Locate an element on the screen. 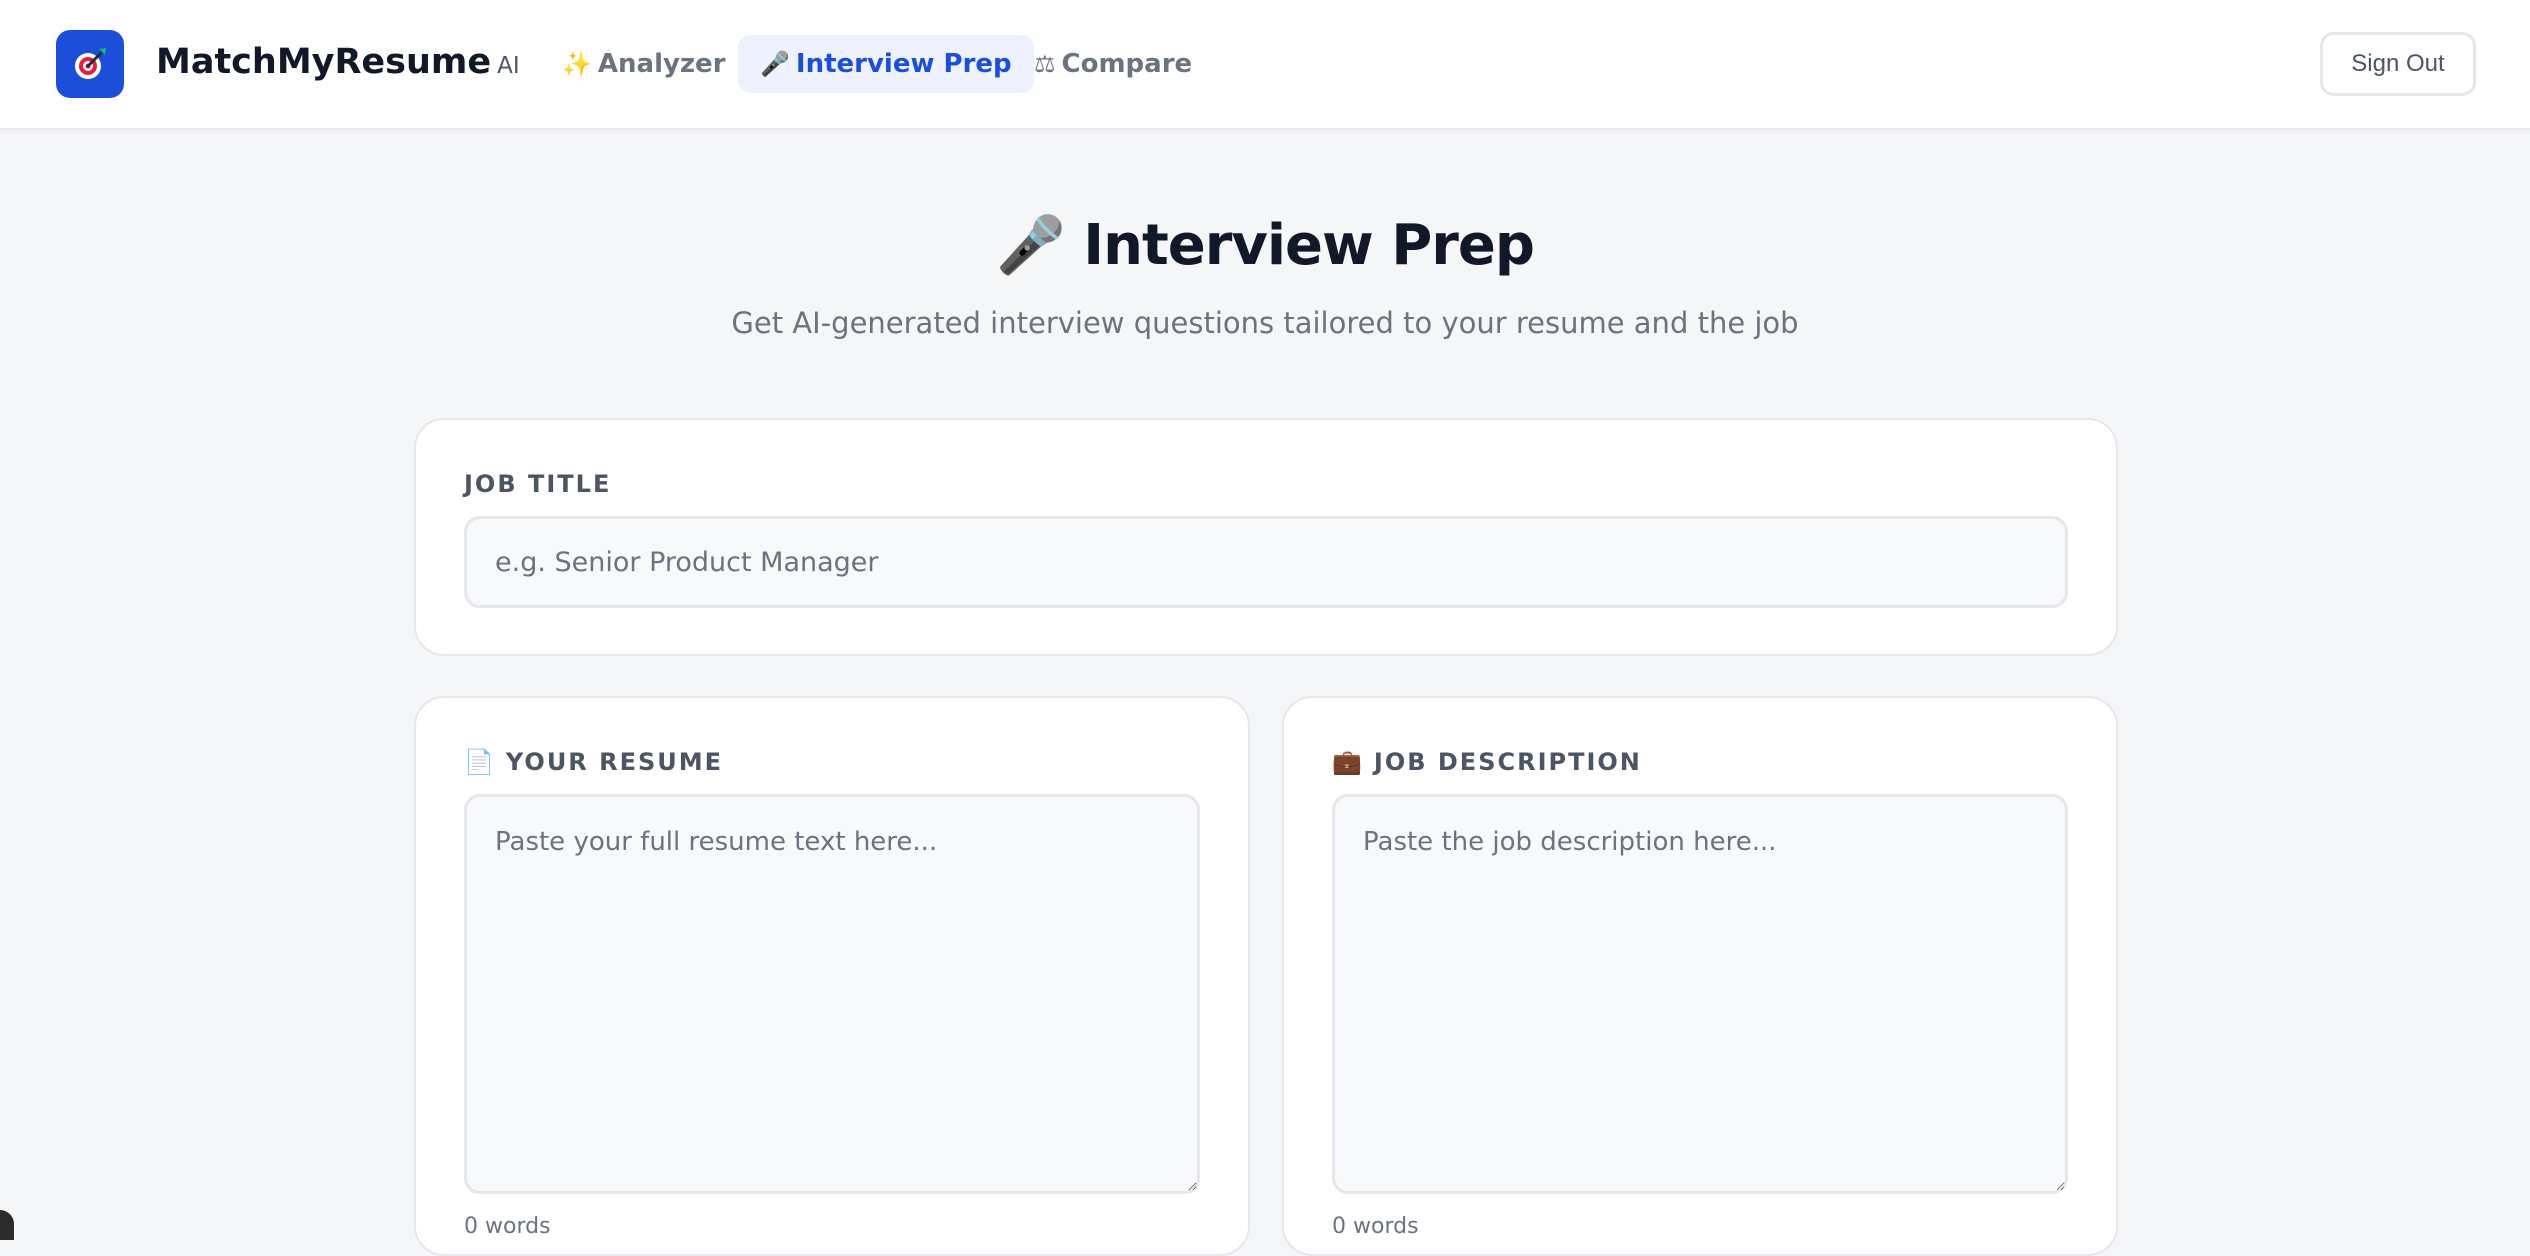  brand-name: MatchMyResume AI is located at coordinates (338, 62).